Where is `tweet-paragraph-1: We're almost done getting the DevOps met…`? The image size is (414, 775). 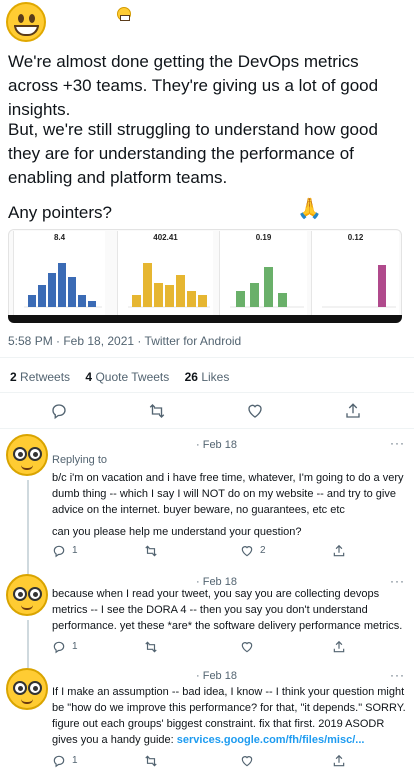
tweet-paragraph-1: We're almost done getting the DevOps met… is located at coordinates (193, 85).